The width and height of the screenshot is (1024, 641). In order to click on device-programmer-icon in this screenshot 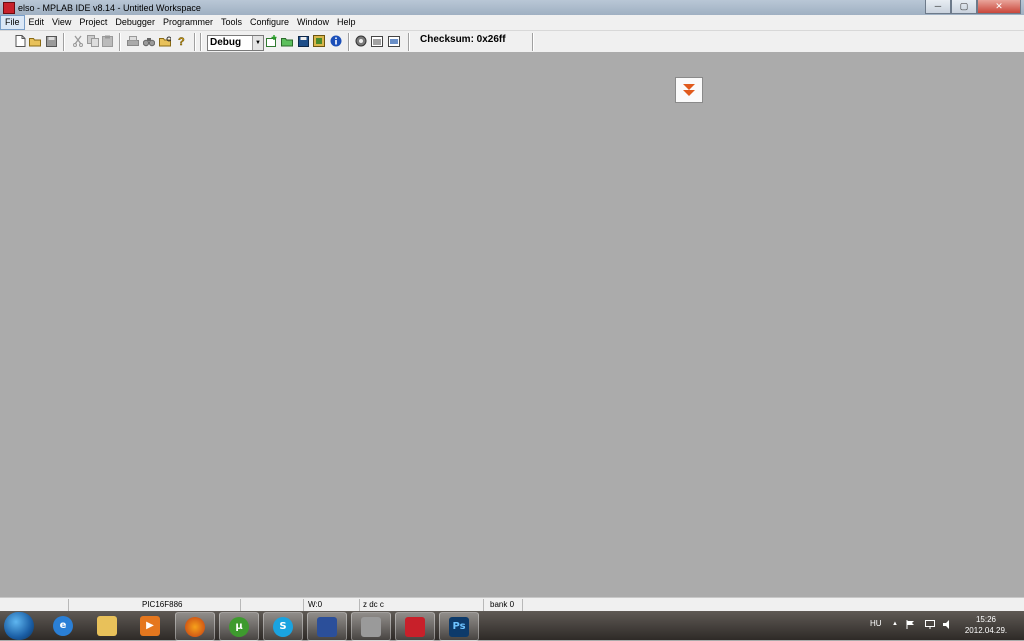, I will do `click(371, 626)`.